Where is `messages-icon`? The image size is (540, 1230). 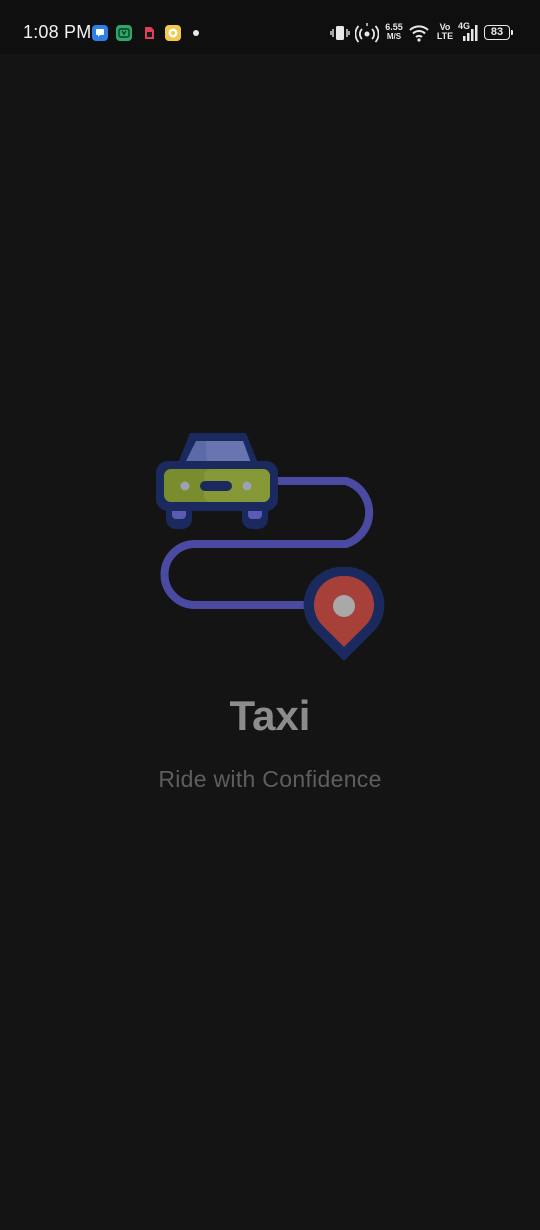
messages-icon is located at coordinates (100, 33).